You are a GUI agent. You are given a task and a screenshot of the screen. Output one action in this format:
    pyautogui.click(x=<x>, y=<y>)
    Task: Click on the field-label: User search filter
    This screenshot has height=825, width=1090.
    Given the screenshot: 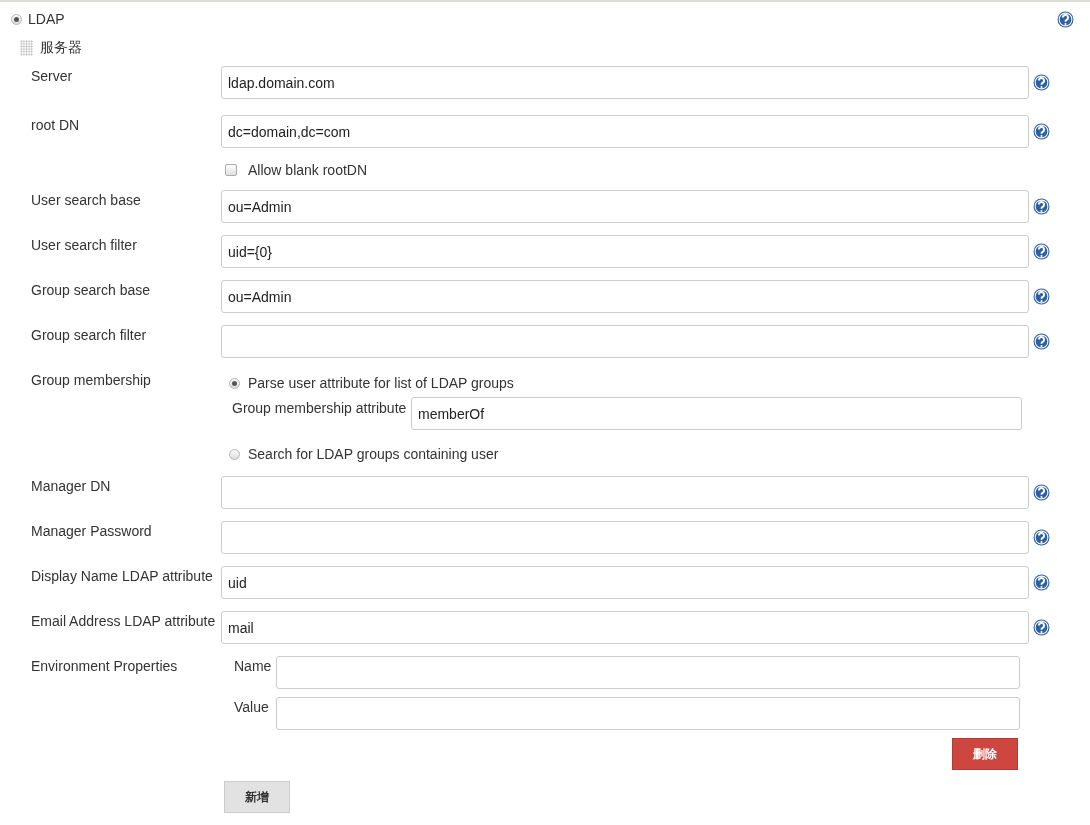 What is the action you would take?
    pyautogui.click(x=84, y=244)
    